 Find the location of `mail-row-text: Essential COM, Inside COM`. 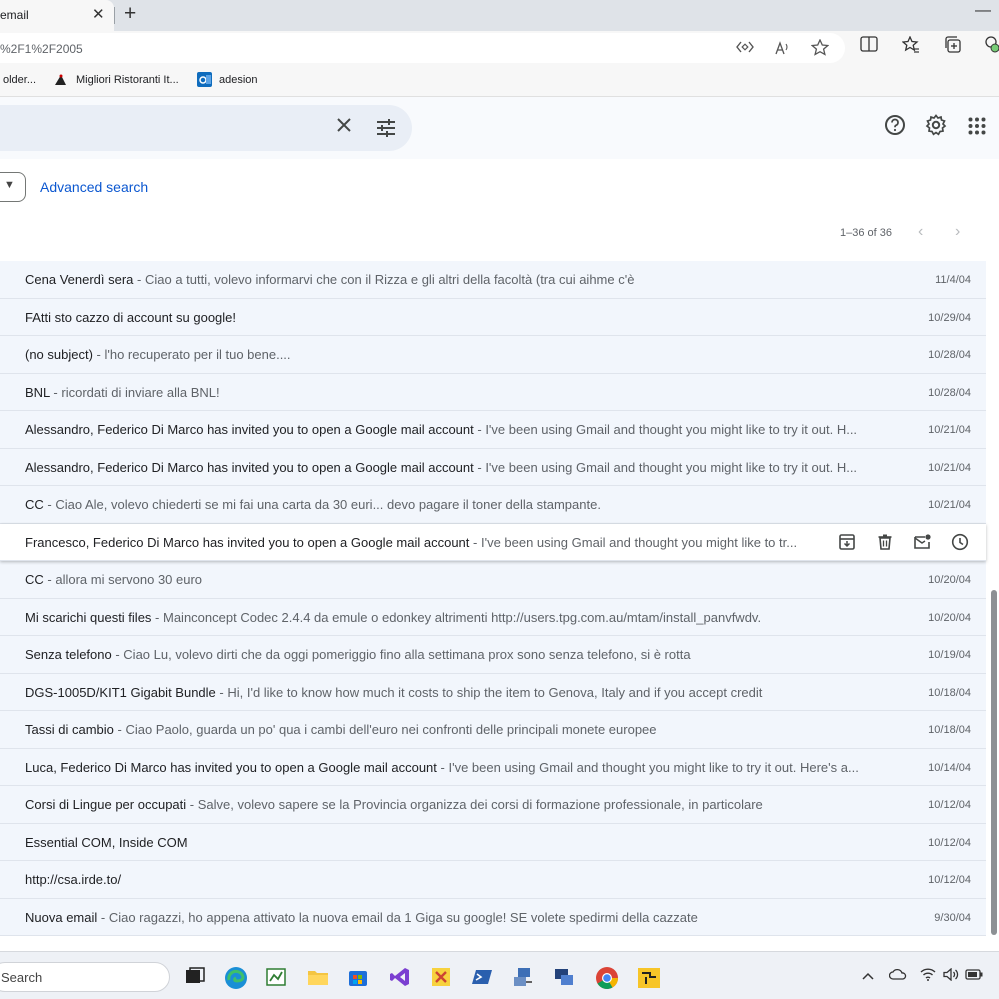

mail-row-text: Essential COM, Inside COM is located at coordinates (455, 842).